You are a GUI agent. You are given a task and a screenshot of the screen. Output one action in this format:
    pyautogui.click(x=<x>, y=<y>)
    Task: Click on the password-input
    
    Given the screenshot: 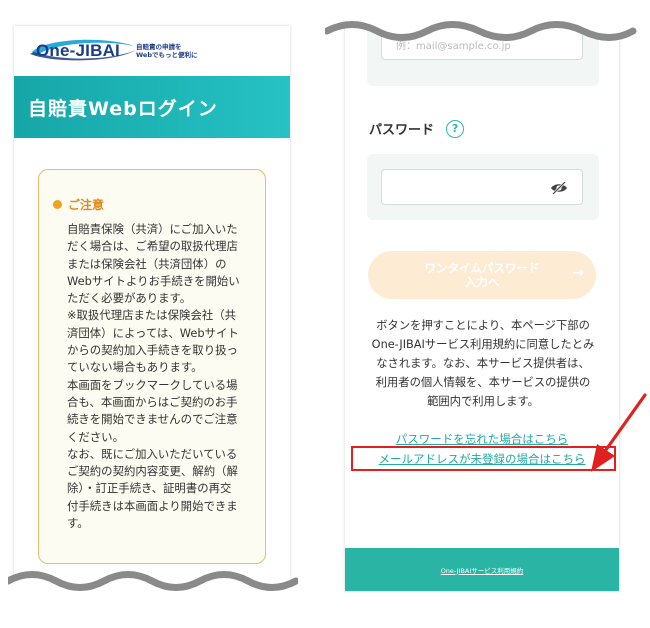 What is the action you would take?
    pyautogui.click(x=482, y=187)
    